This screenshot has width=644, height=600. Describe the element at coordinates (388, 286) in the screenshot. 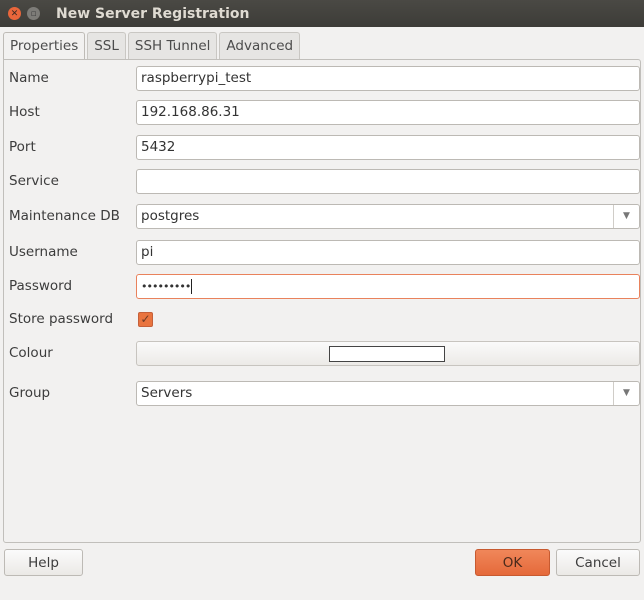

I see `password-input: •••••••••` at that location.